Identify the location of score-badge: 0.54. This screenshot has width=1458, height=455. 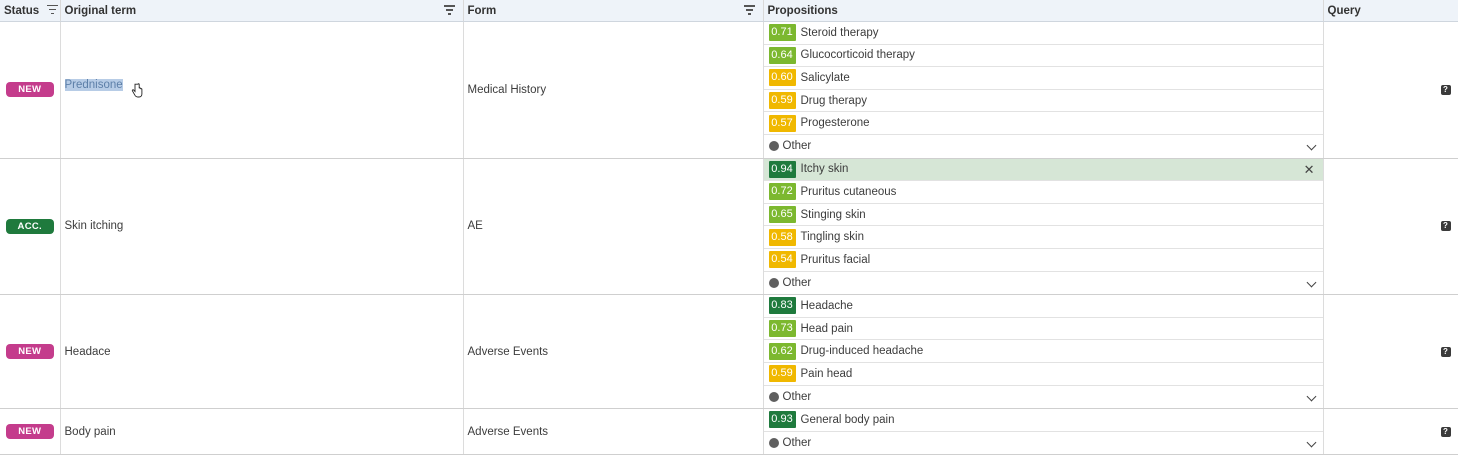
(782, 260).